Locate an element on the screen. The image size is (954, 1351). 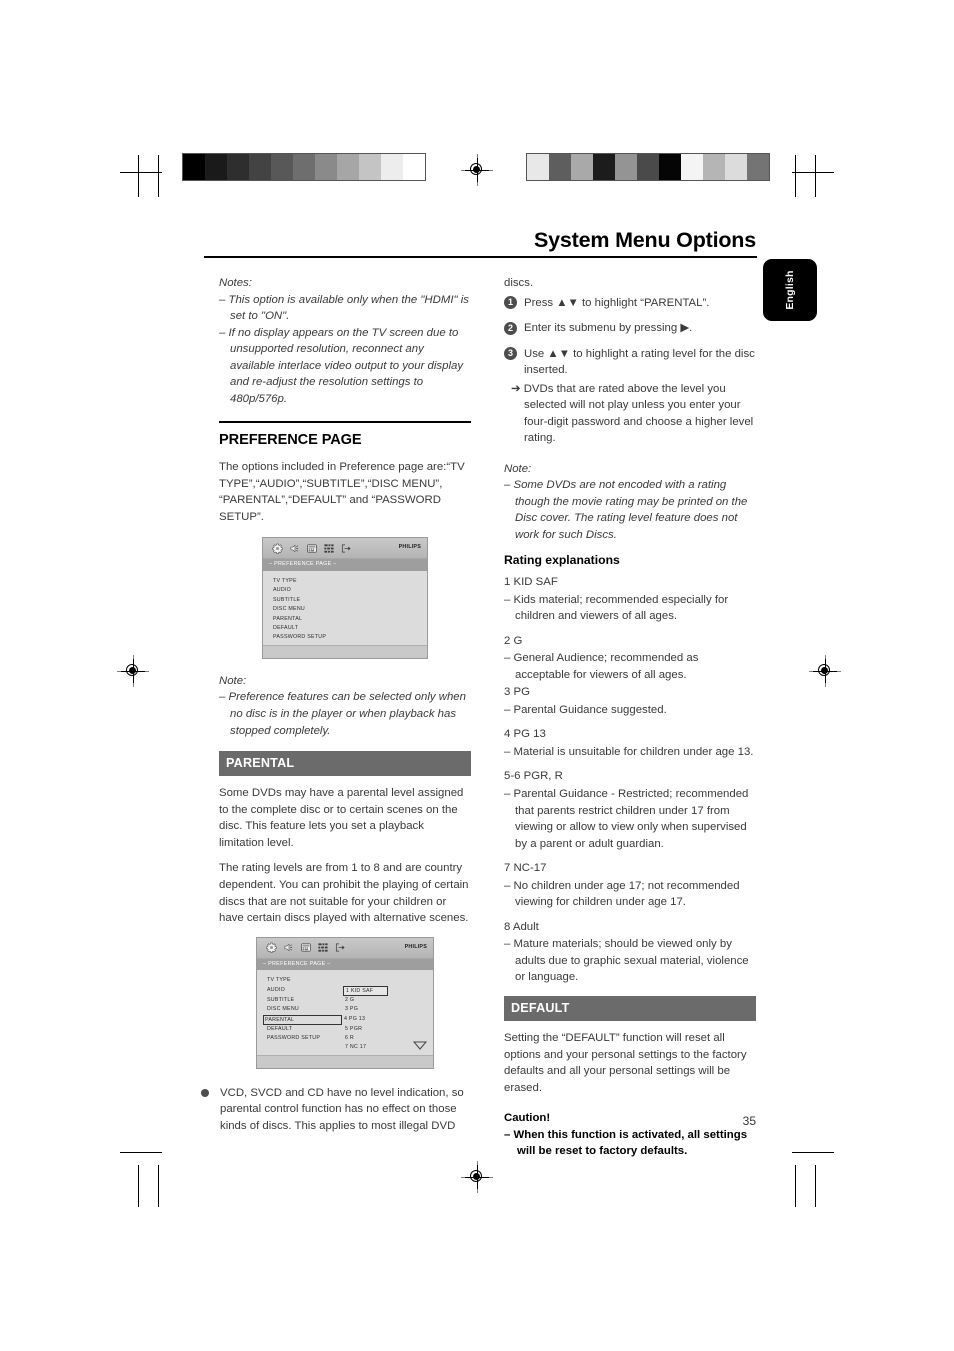
rating-name: 5-6 PGR, R is located at coordinates (533, 776).